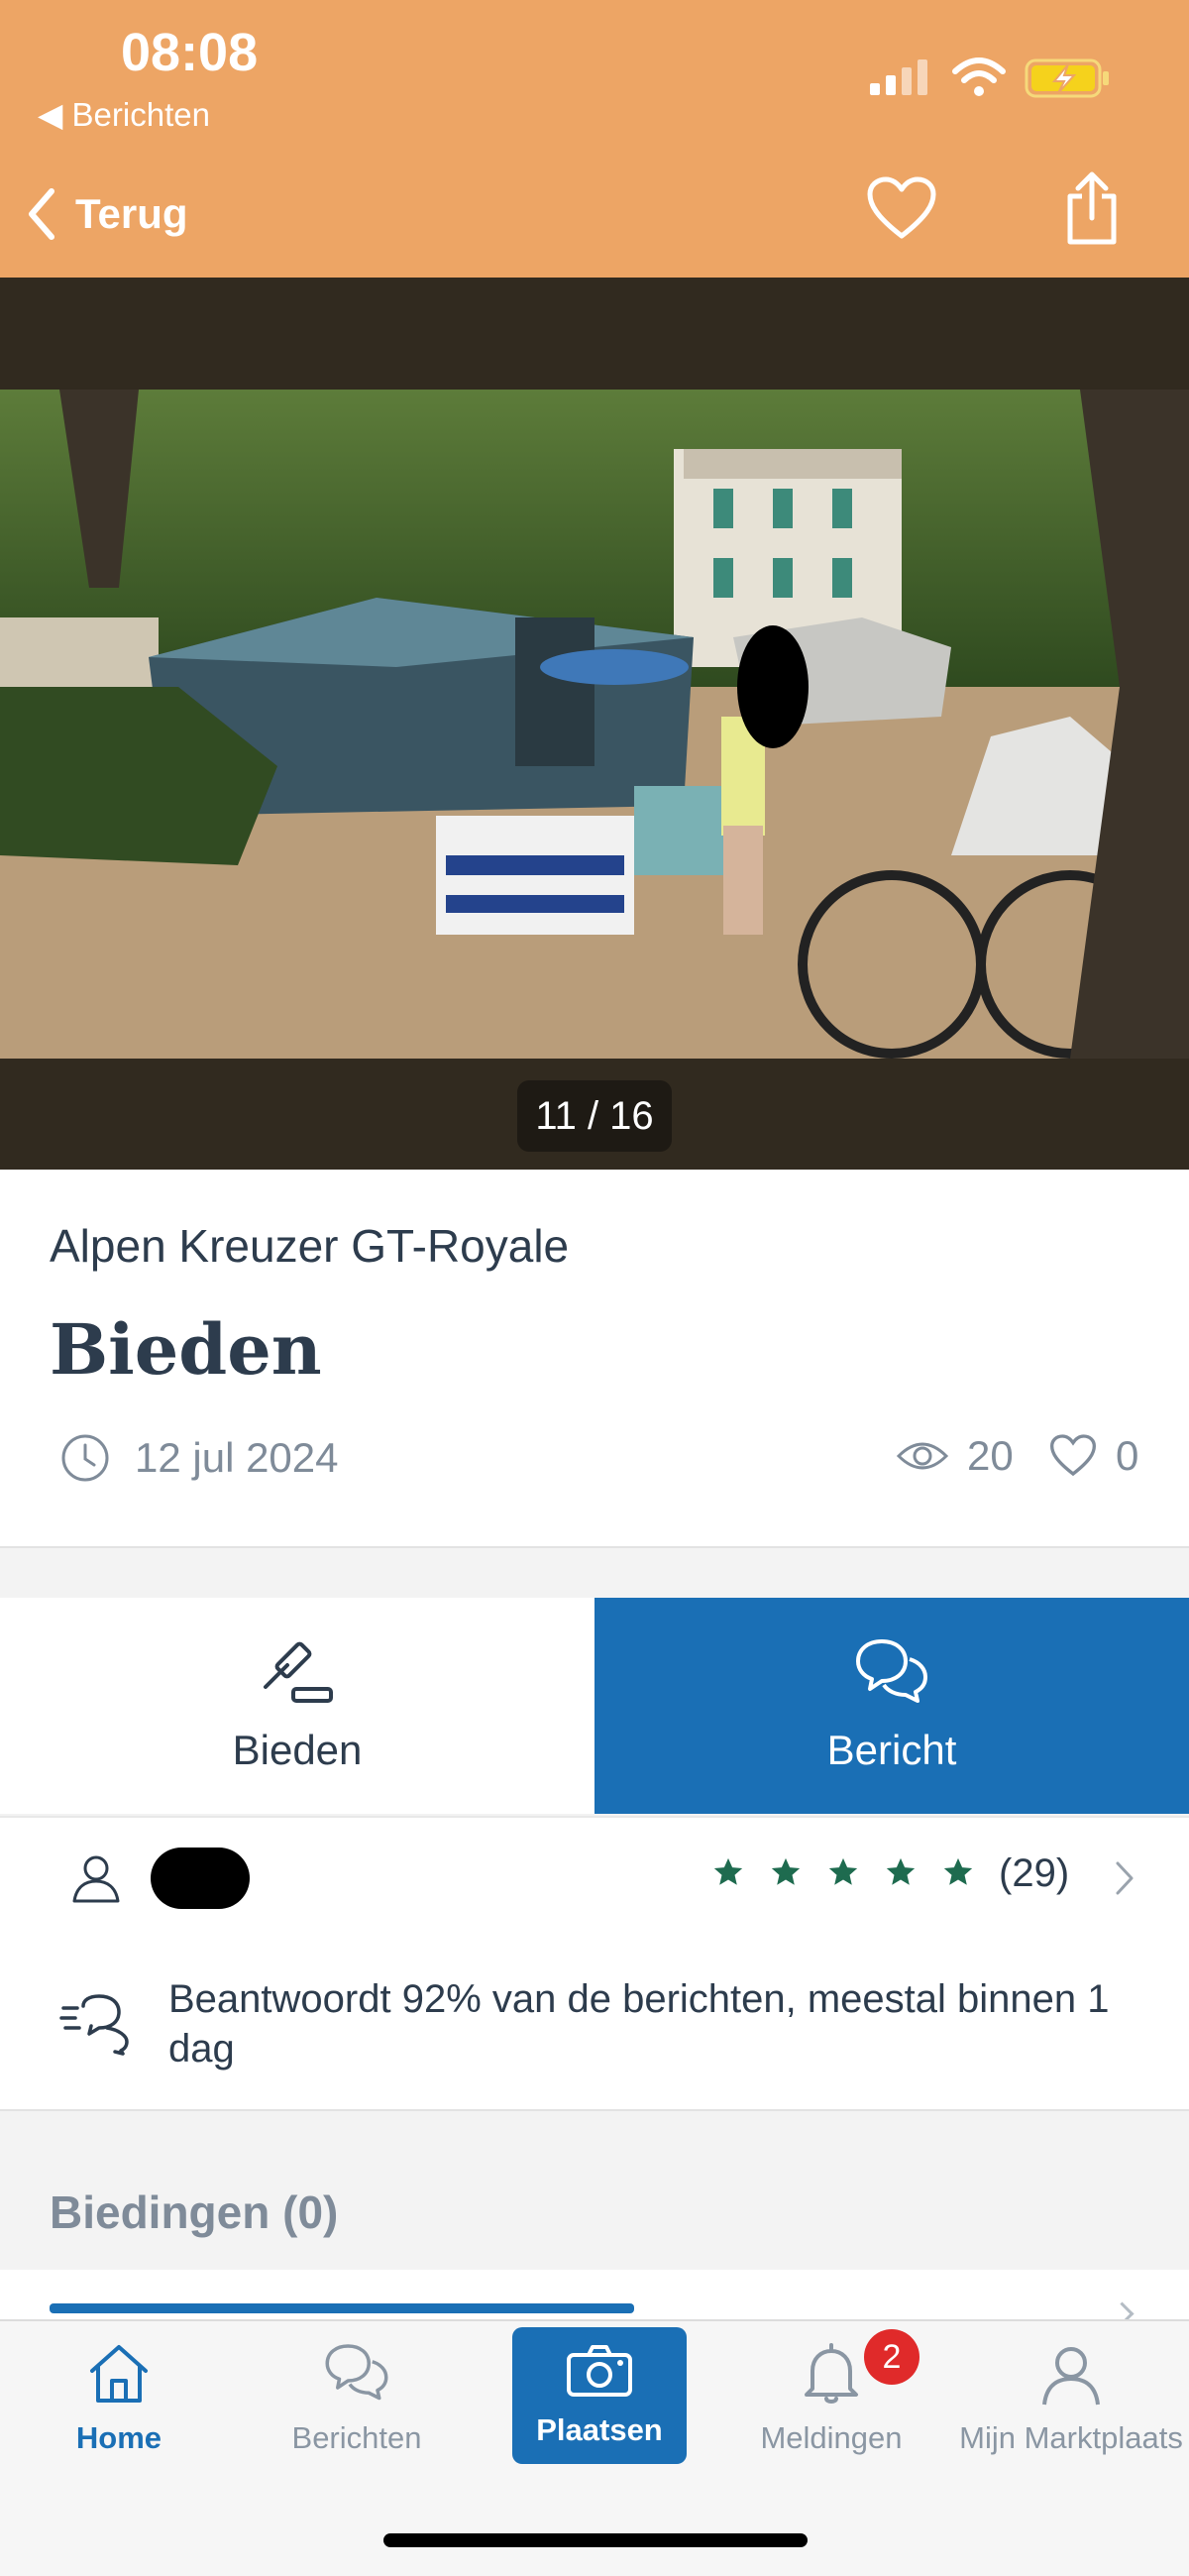 The height and width of the screenshot is (2576, 1189). What do you see at coordinates (979, 76) in the screenshot?
I see `wifi-icon` at bounding box center [979, 76].